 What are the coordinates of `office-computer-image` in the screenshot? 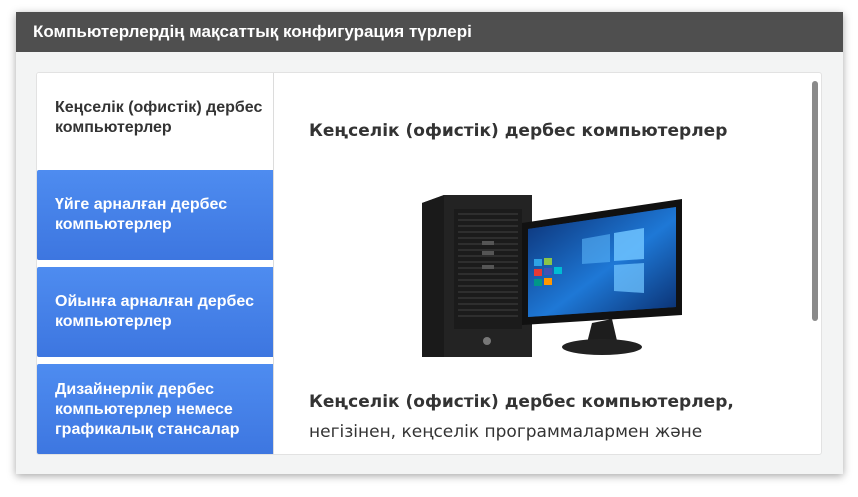 It's located at (549, 271).